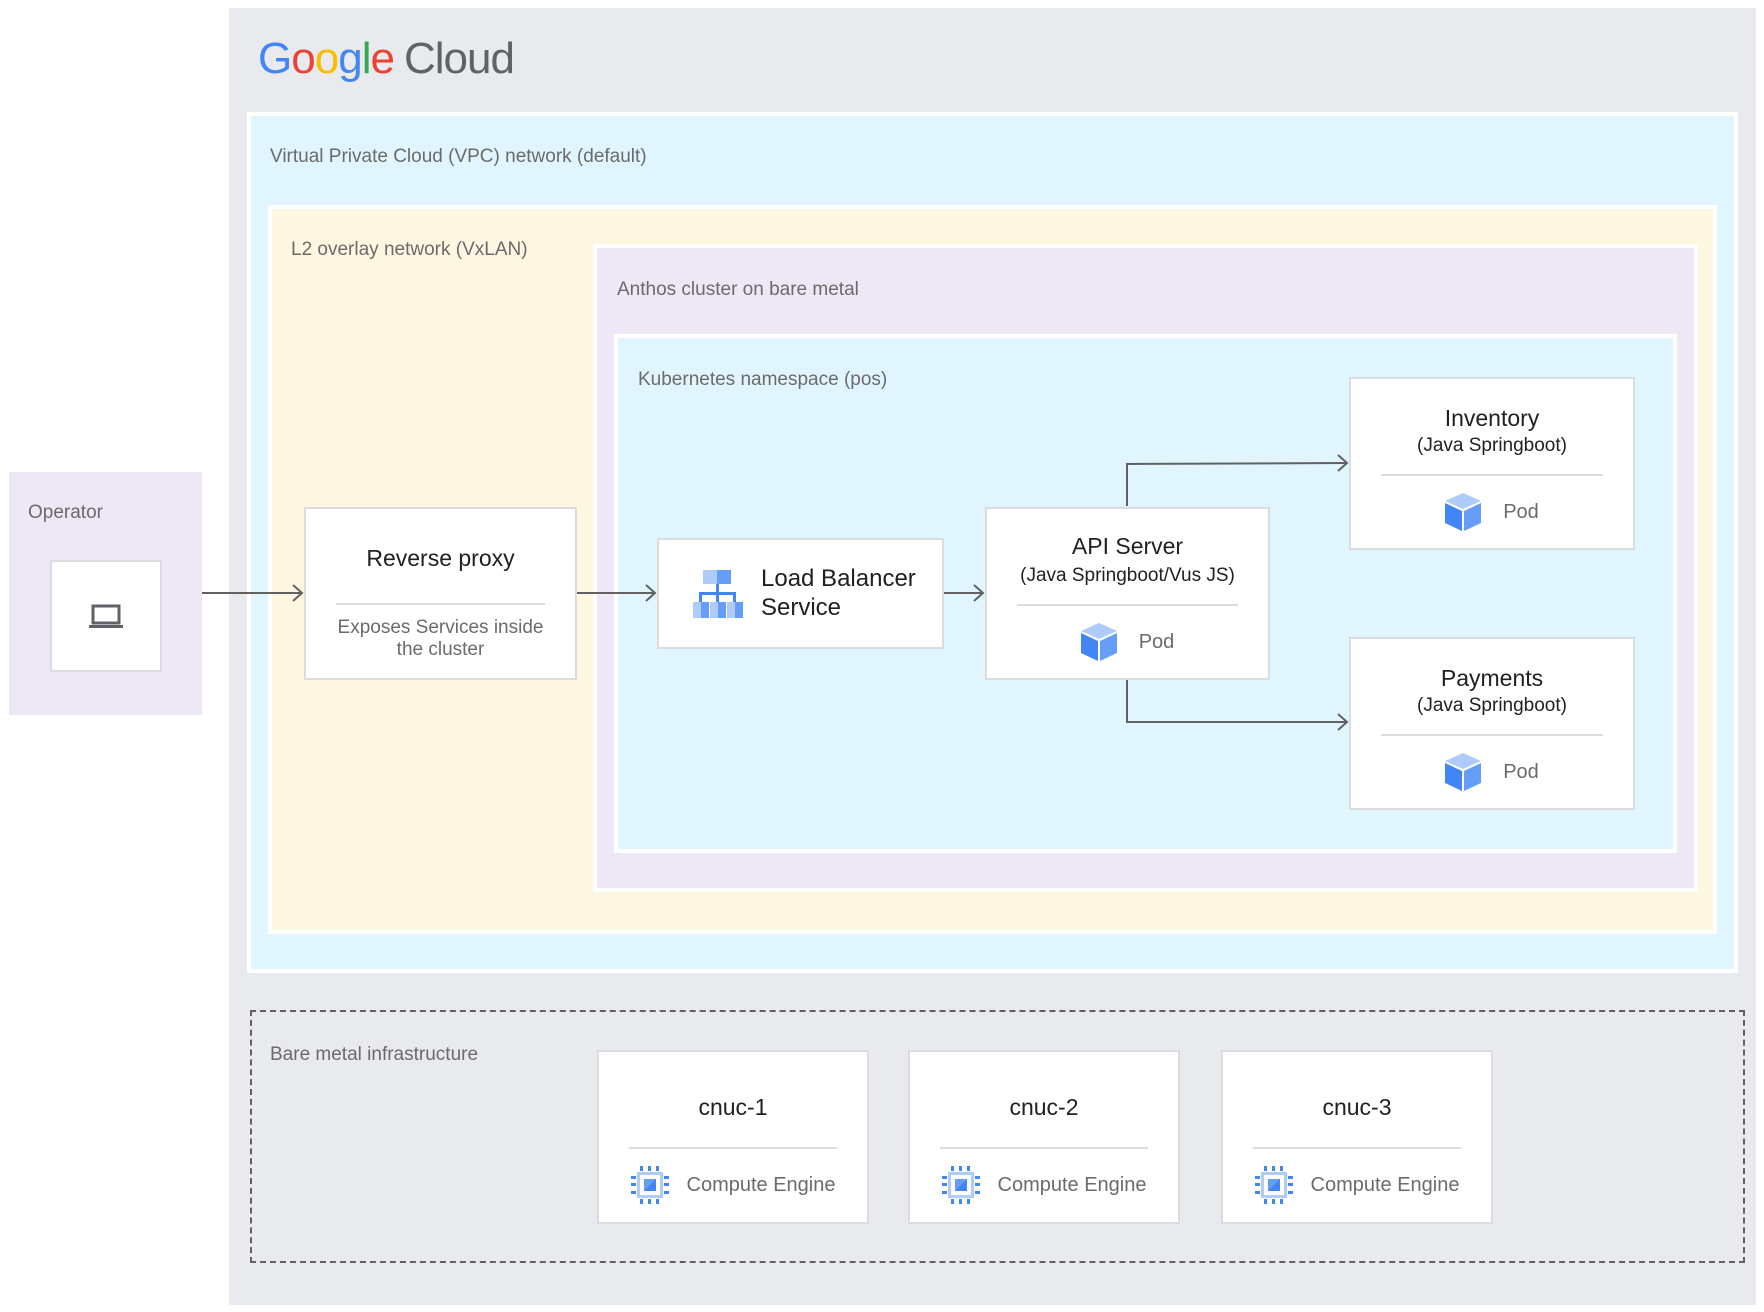 This screenshot has height=1312, width=1764. I want to click on inventory-node: Inventory (Java Springboot) Pod, so click(1492, 463).